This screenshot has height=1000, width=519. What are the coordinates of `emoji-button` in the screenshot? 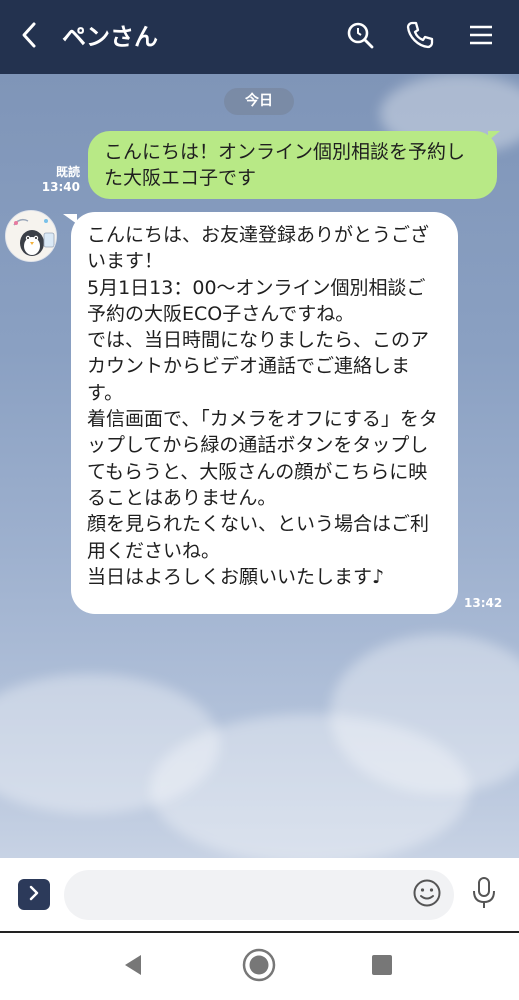 It's located at (427, 895).